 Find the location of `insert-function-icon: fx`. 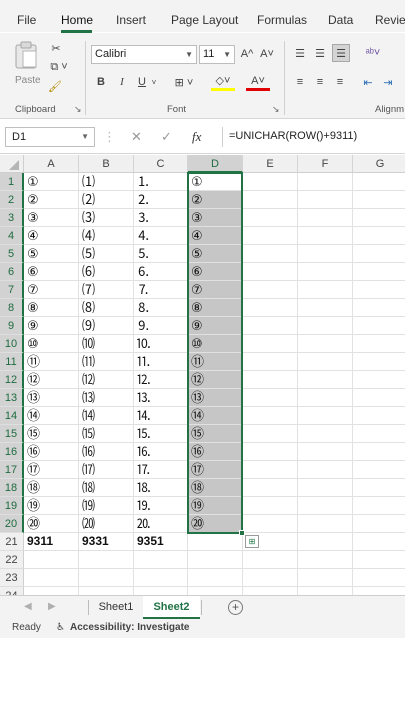

insert-function-icon: fx is located at coordinates (196, 137).